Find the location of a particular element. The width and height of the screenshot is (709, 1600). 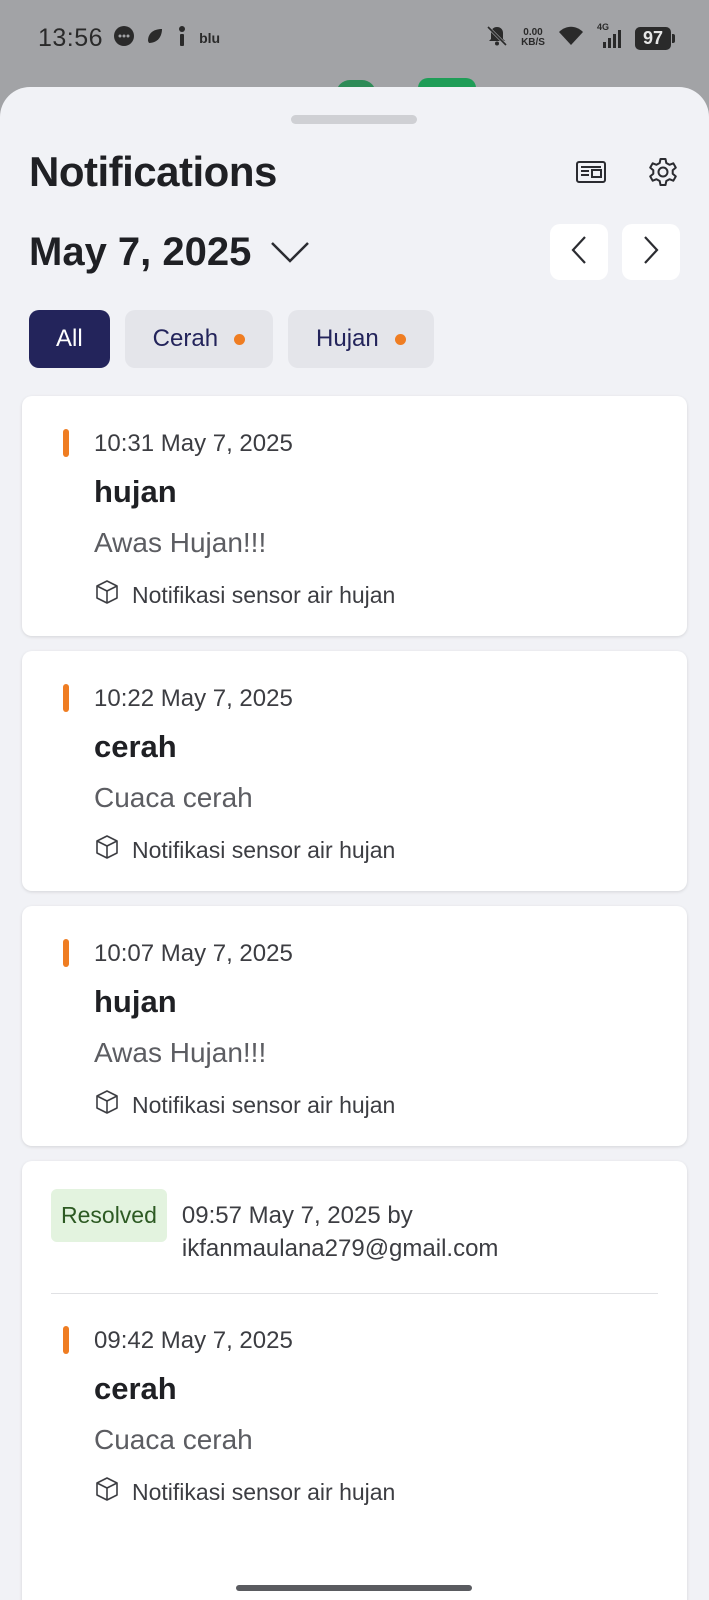

filter-chip-hujan: Hujan is located at coordinates (361, 339).